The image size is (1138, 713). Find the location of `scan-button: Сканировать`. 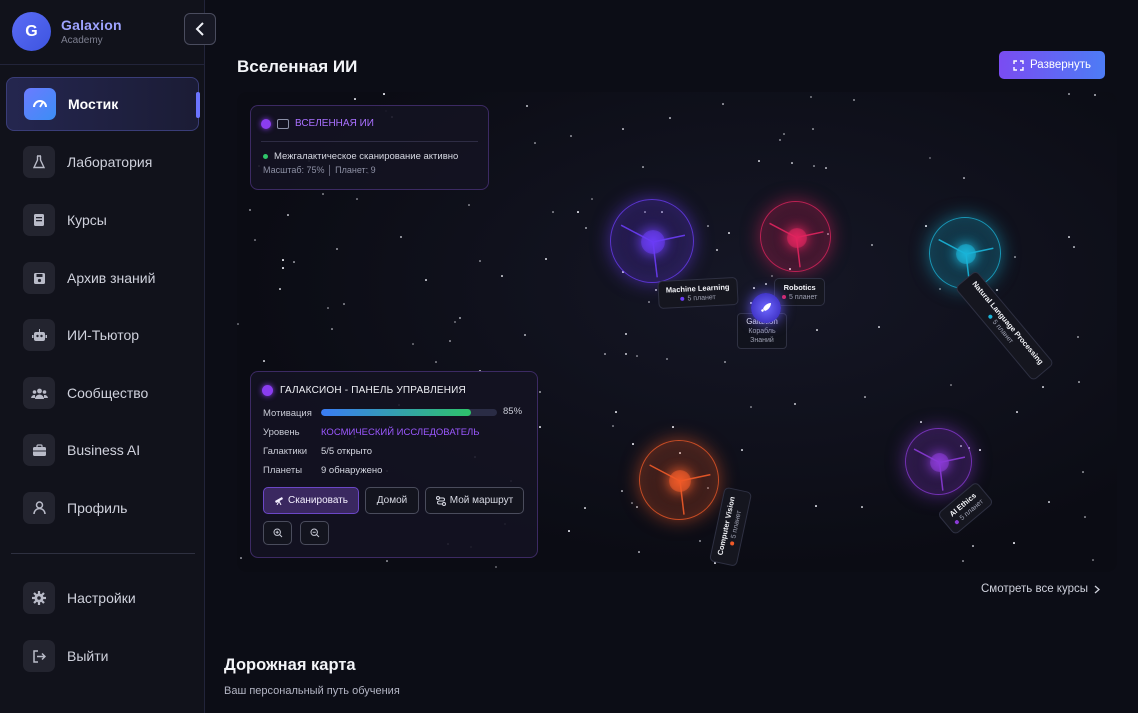

scan-button: Сканировать is located at coordinates (311, 500).